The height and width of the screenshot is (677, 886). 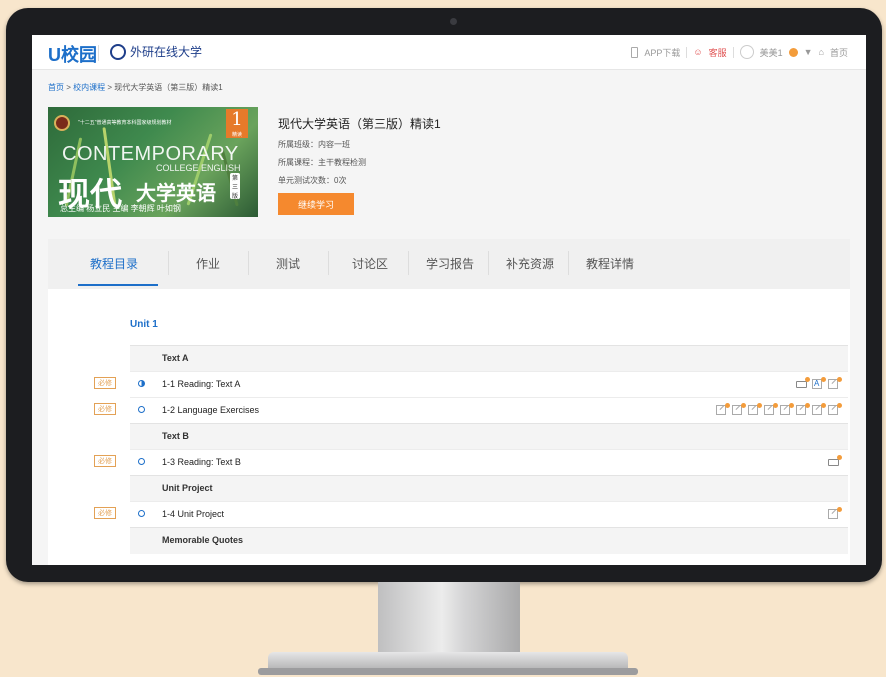 What do you see at coordinates (448, 671) in the screenshot?
I see `monitor-base-shadow` at bounding box center [448, 671].